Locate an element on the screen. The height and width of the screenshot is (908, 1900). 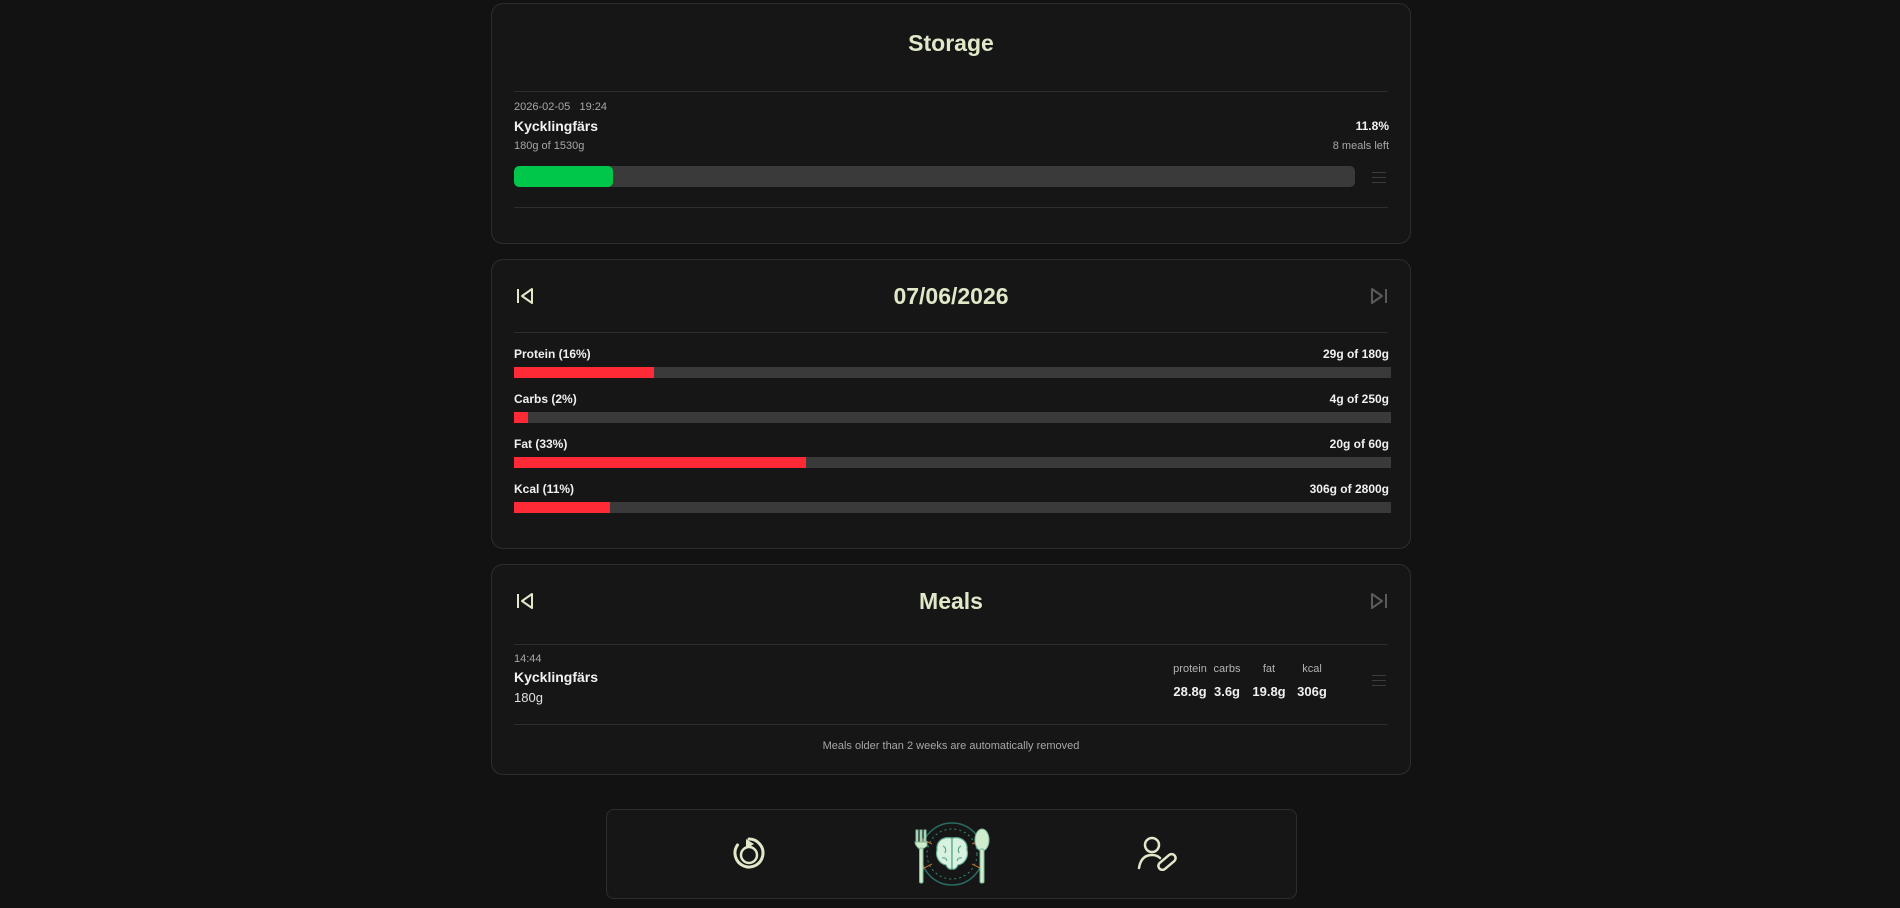
macro-bar-protein is located at coordinates (952, 372).